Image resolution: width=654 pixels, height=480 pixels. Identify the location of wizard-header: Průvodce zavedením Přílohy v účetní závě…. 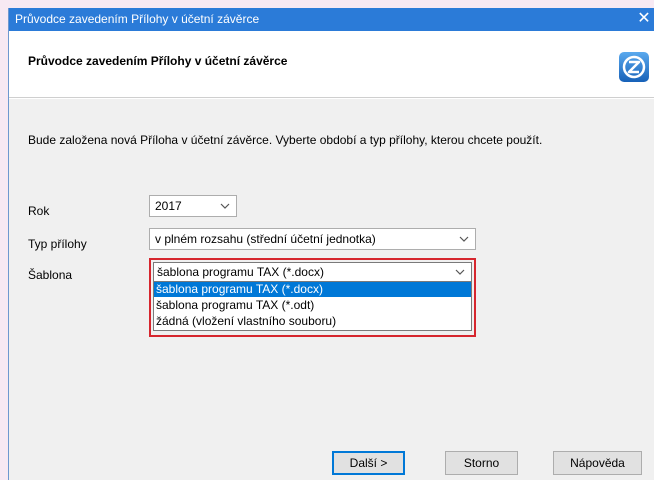
(331, 64).